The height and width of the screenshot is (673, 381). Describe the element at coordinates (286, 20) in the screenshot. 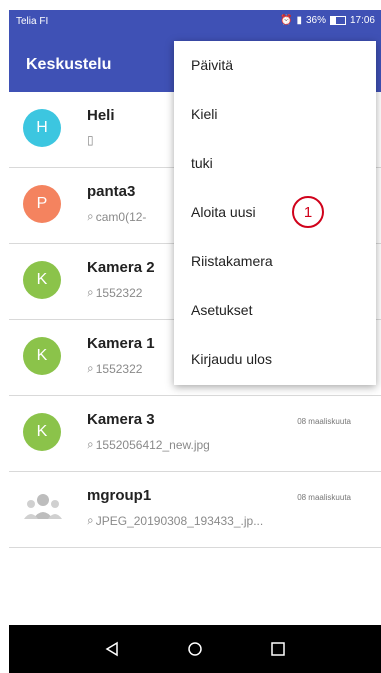

I see `alarm-icon: ⏰` at that location.